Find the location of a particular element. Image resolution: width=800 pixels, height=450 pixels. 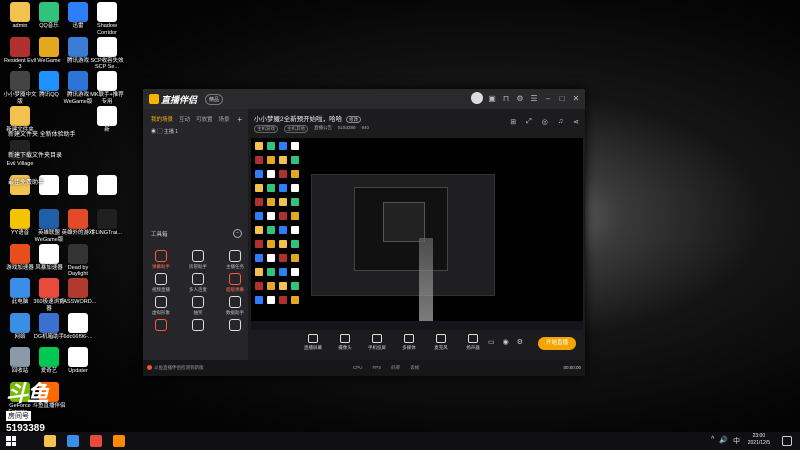

desktop-overlay-text-3: 最佳免费助手 is located at coordinates (26, 183).